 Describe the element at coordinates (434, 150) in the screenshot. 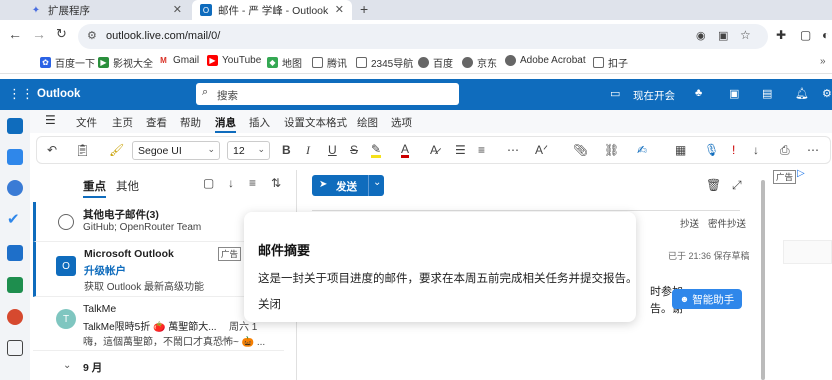

I see `clear-format-icon: A̷` at that location.